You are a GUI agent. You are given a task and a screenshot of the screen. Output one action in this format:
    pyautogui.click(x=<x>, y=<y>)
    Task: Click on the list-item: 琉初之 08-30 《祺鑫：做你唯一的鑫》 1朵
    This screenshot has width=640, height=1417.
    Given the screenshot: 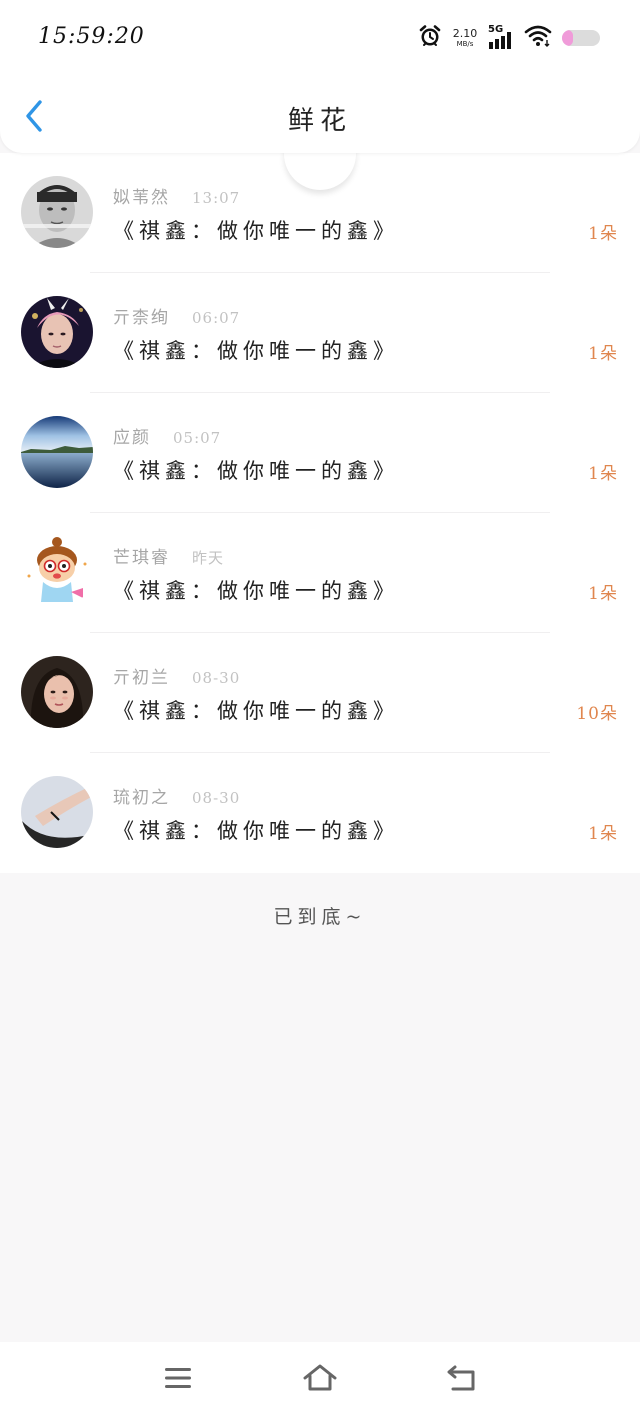 What is the action you would take?
    pyautogui.click(x=320, y=813)
    